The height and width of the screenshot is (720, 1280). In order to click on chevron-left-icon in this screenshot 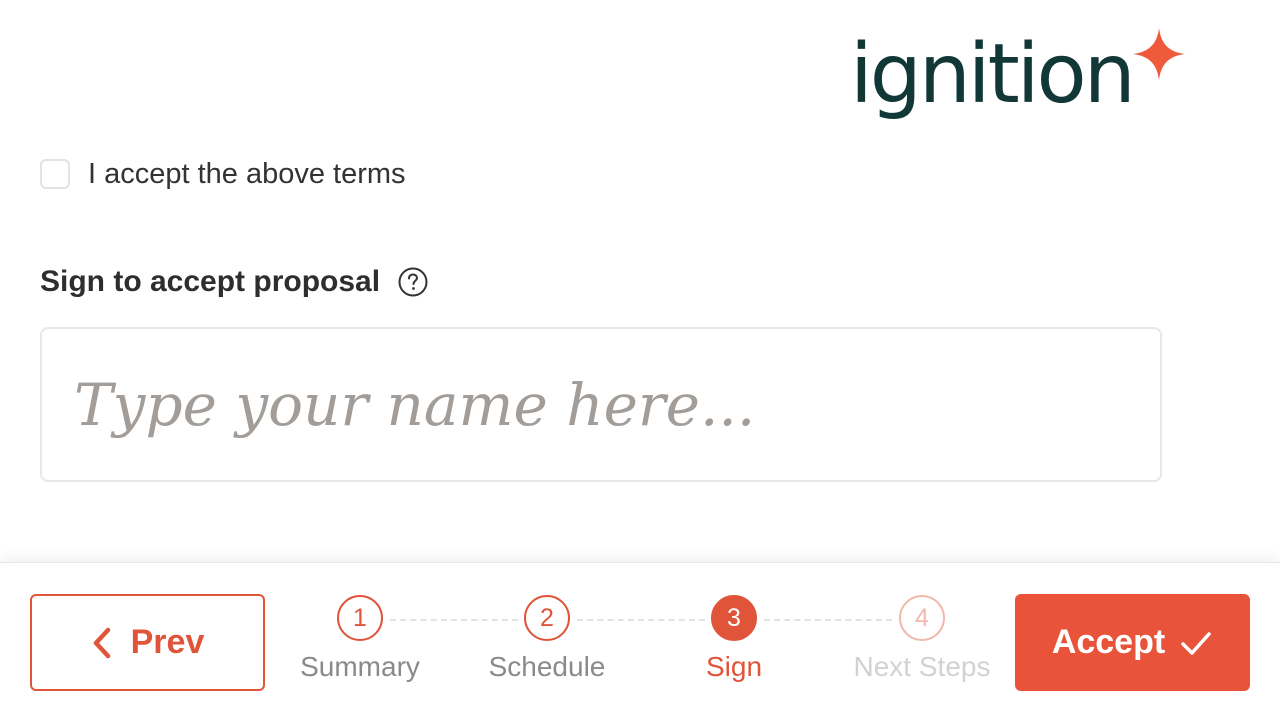, I will do `click(101, 642)`.